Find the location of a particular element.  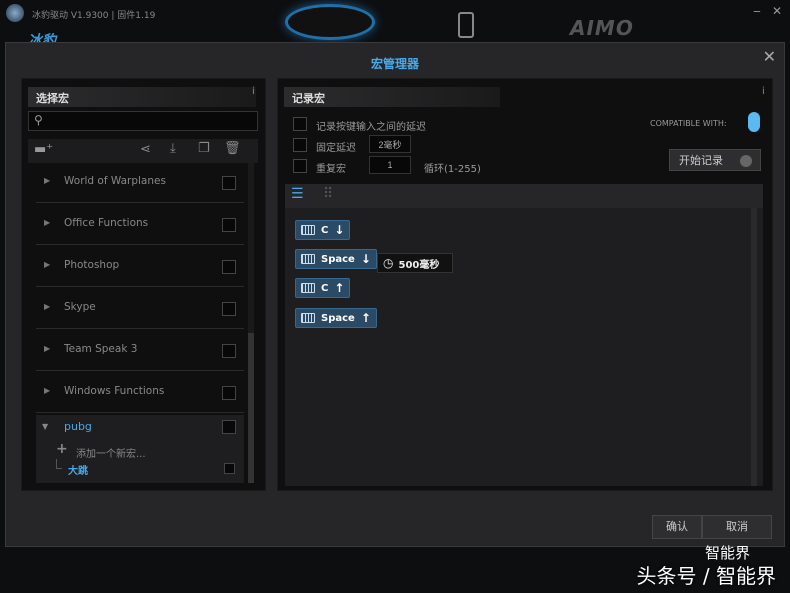

repeat-hint: 循环(1-255) is located at coordinates (452, 169).